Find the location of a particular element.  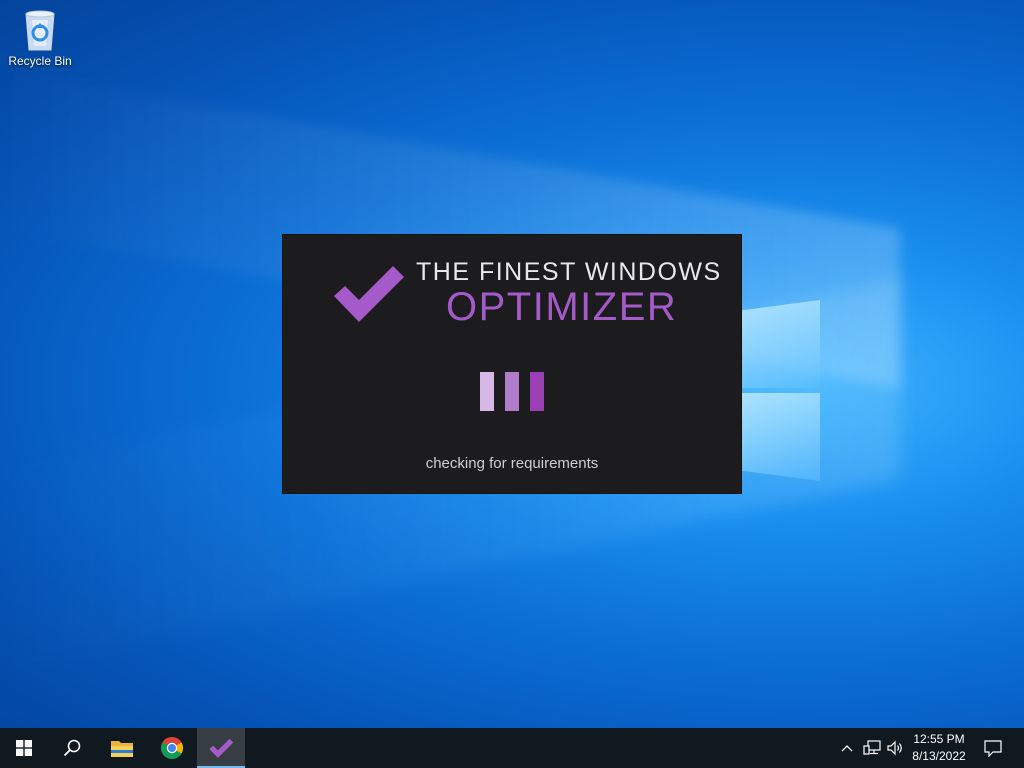

windows-start-icon is located at coordinates (24, 748).